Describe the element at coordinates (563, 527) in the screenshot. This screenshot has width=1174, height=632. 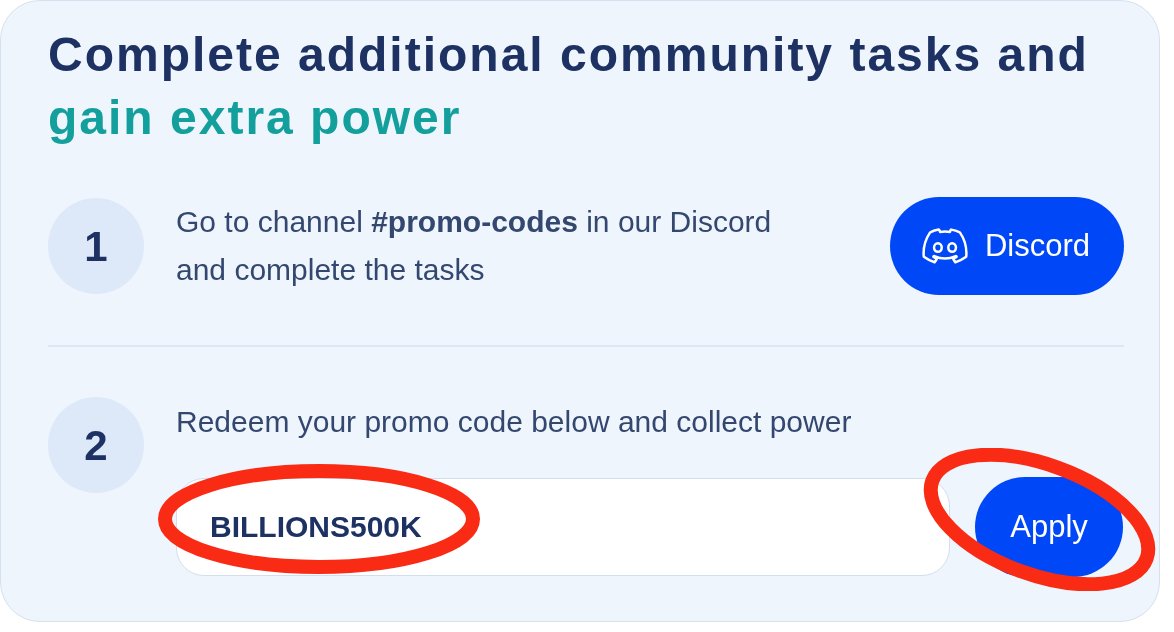
I see `promo-code-input: BILLIONS500K` at that location.